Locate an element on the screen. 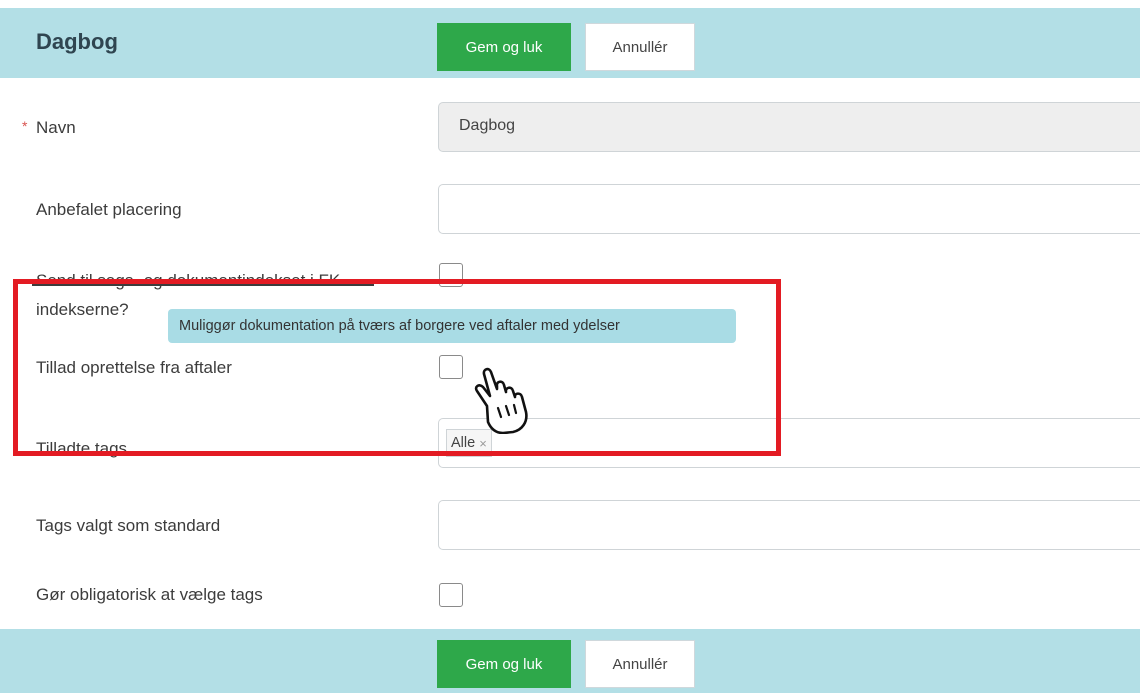 Image resolution: width=1140 pixels, height=693 pixels. name-field: Dagbog is located at coordinates (789, 127).